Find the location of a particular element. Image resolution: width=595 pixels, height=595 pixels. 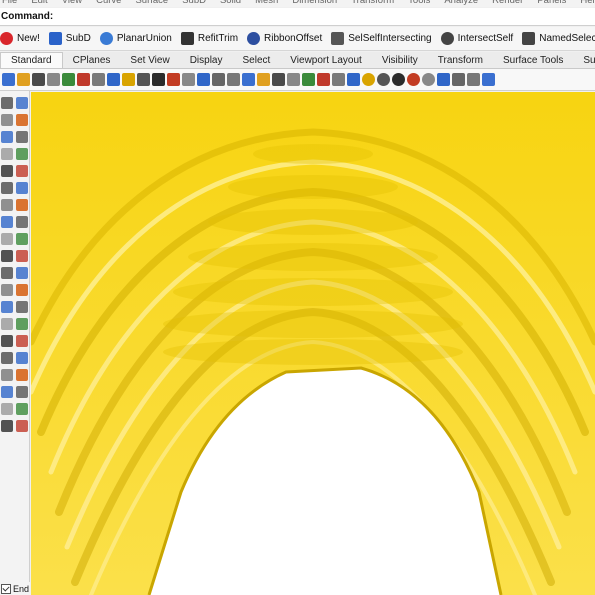

pin-icon is located at coordinates (443, 79).